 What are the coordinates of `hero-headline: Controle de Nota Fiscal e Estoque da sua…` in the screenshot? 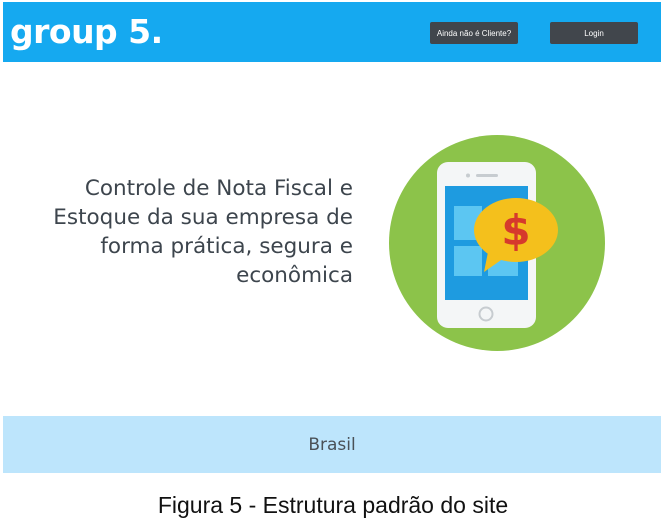 It's located at (188, 232).